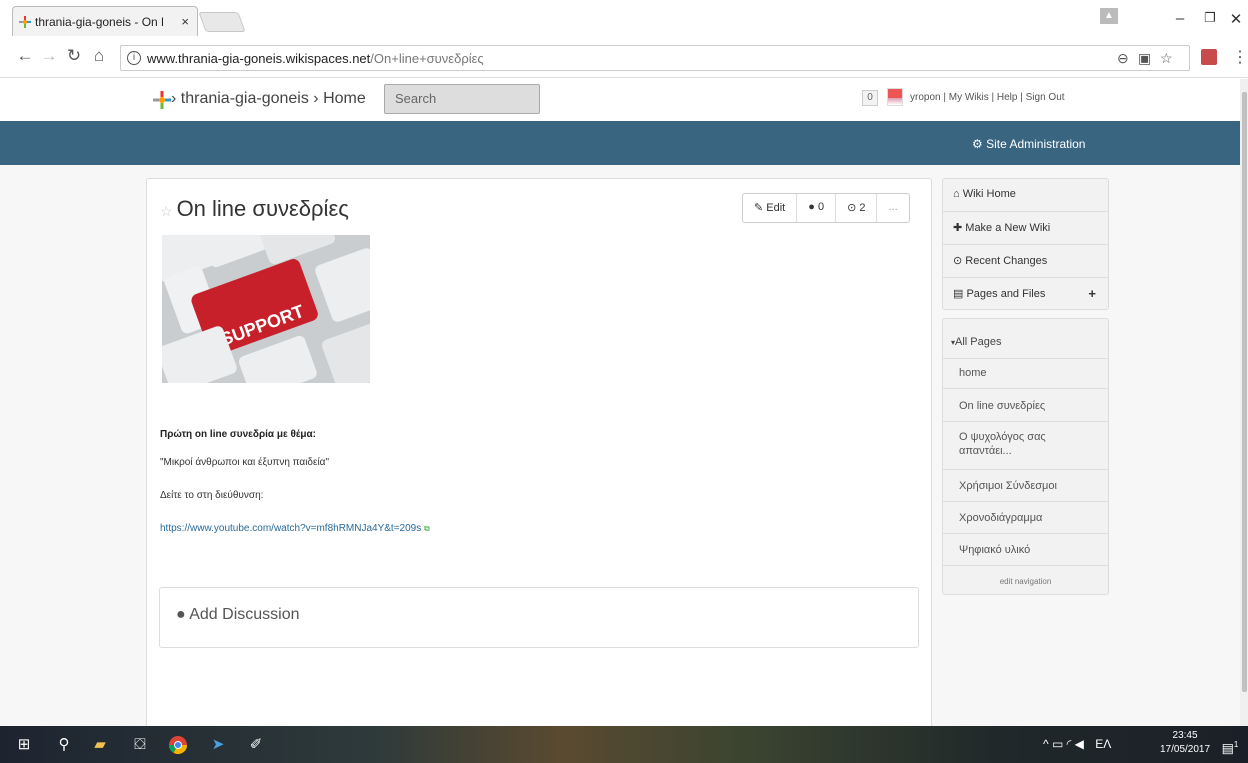 The width and height of the screenshot is (1248, 763). Describe the element at coordinates (1103, 744) in the screenshot. I see `language-indicator: ΕΛ` at that location.